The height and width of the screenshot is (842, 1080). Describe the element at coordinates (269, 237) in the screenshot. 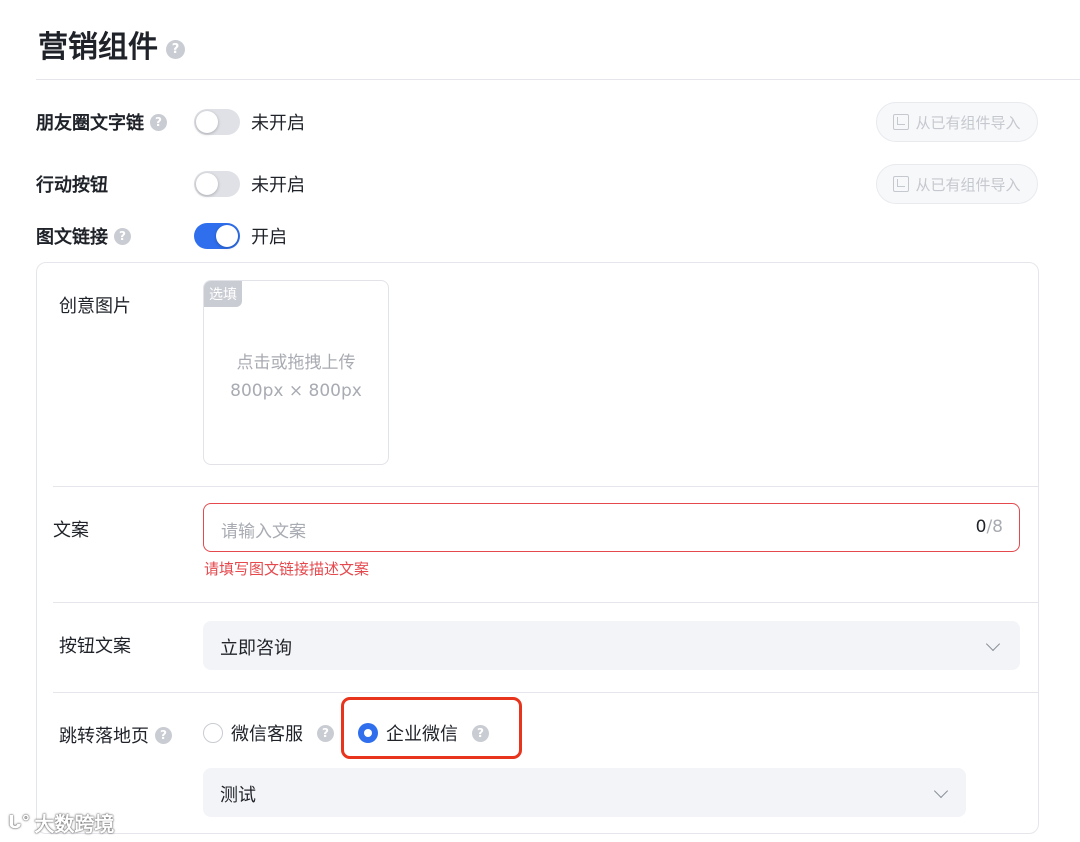

I see `toggle-status-text: 开启` at that location.